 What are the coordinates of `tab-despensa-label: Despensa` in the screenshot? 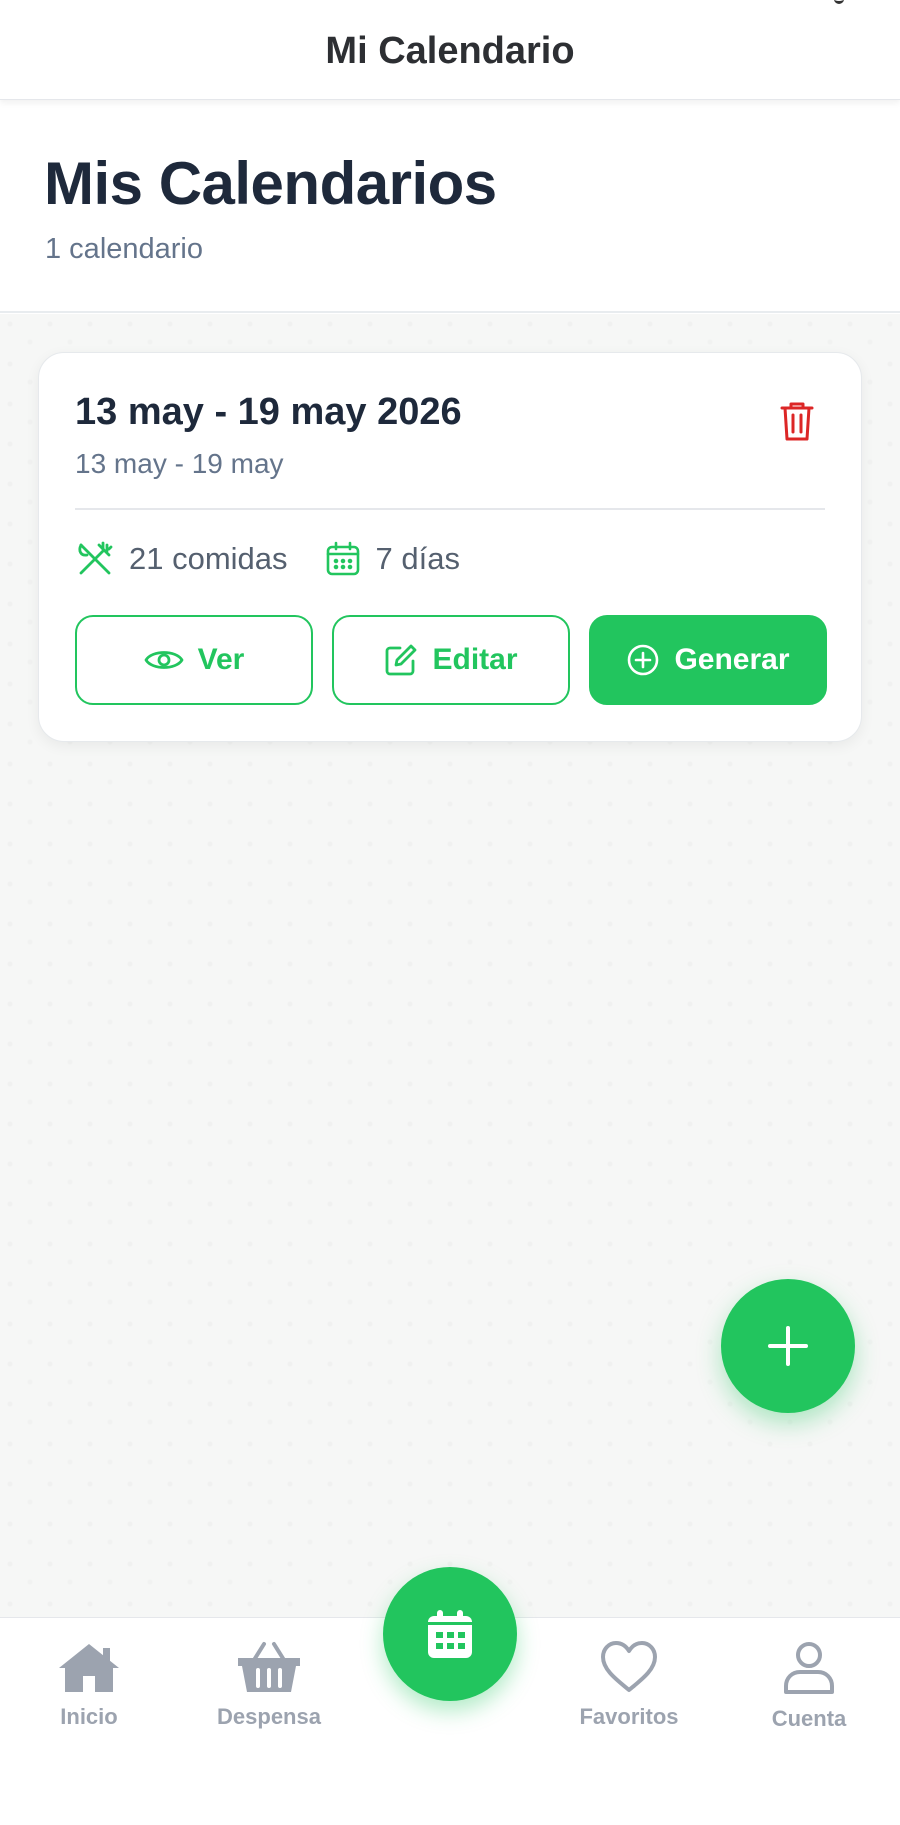 It's located at (269, 1716).